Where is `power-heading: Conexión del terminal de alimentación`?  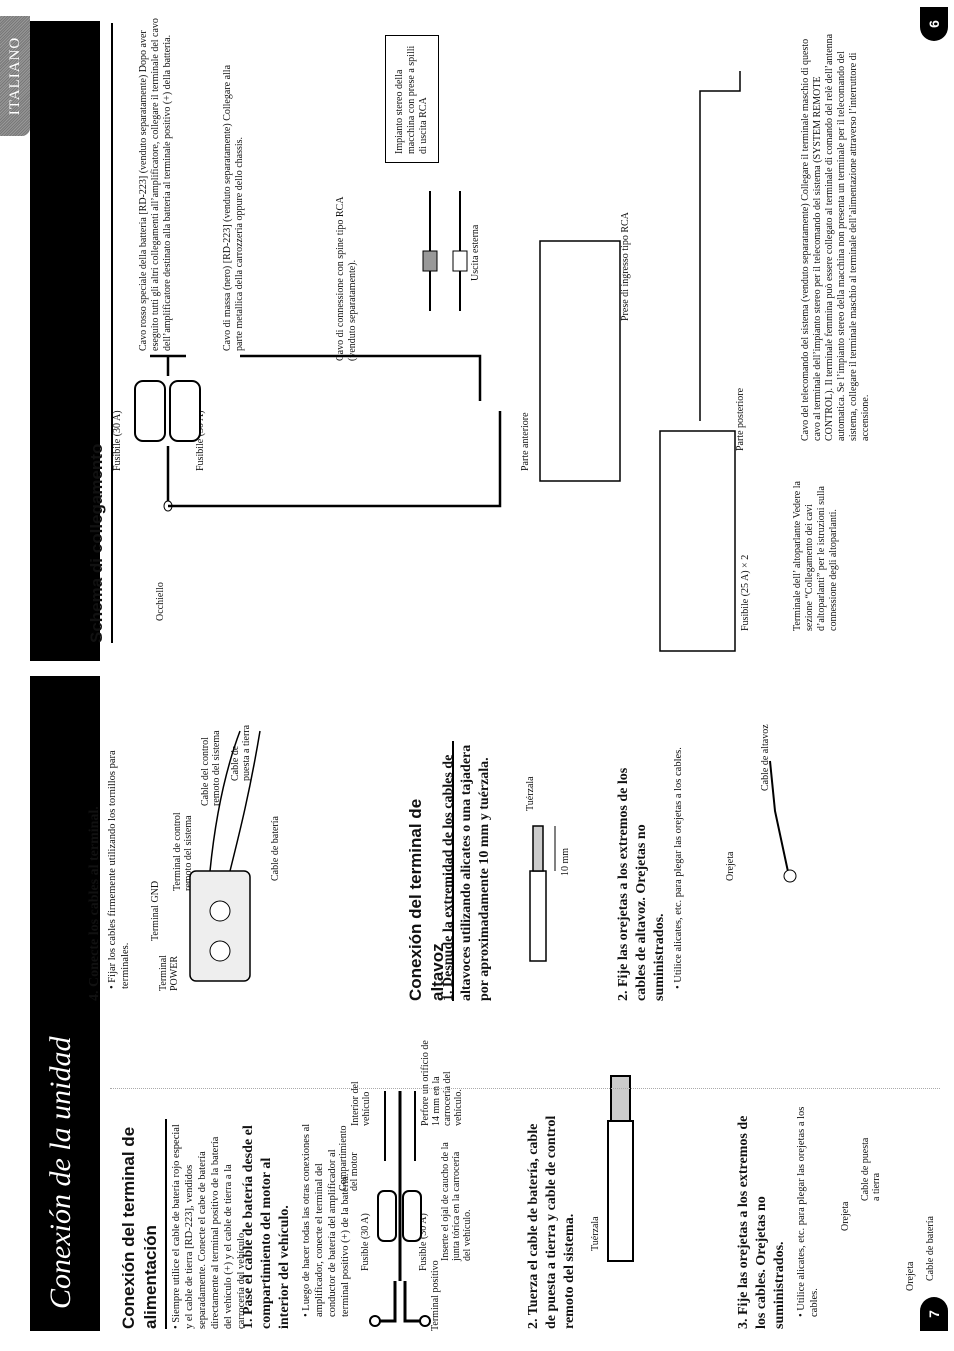
power-heading: Conexión del terminal de alimentación is located at coordinates (142, 1224).